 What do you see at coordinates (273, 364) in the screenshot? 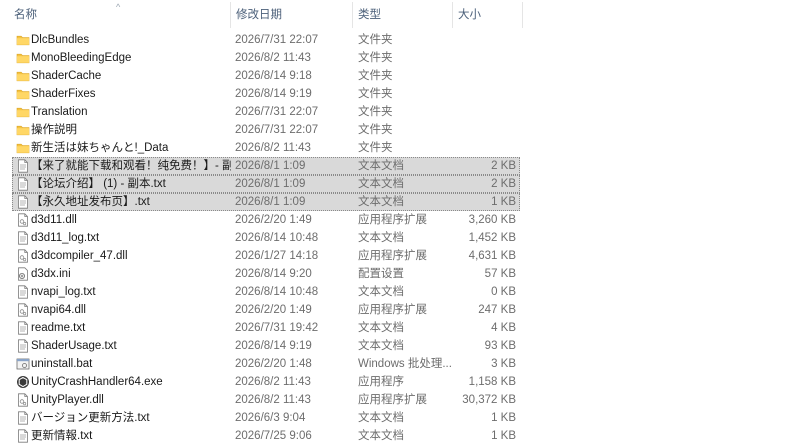
I see `file-modified-date: 2026/2/20 1:48` at bounding box center [273, 364].